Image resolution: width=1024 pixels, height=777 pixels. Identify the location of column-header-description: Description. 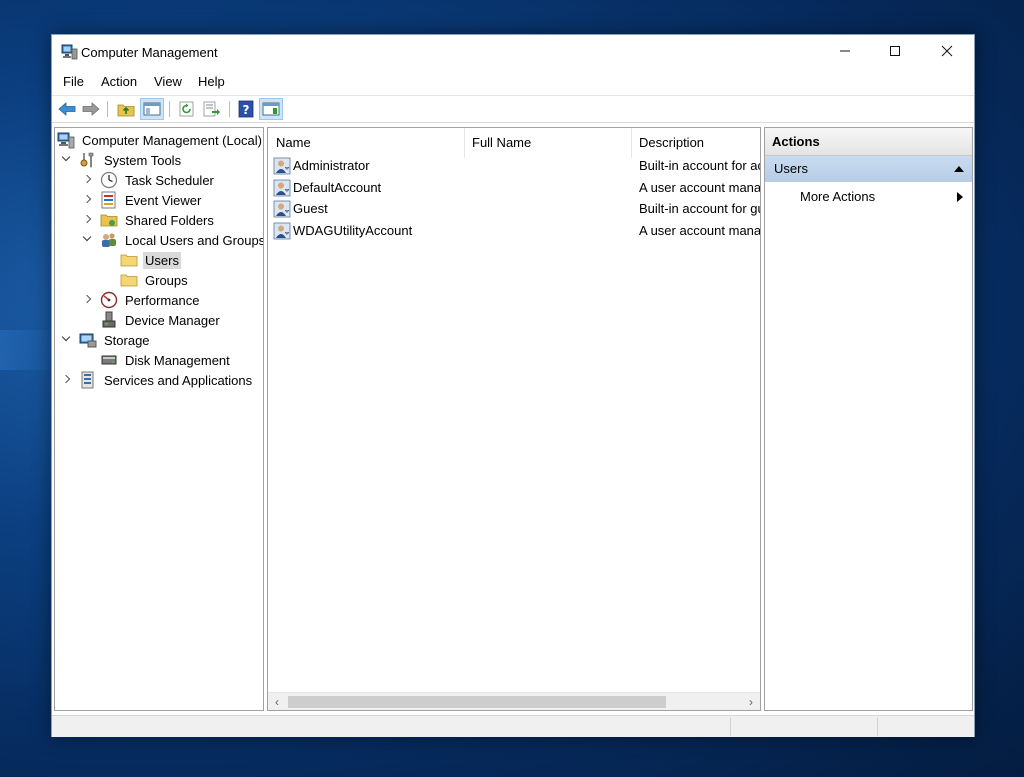
(695, 143).